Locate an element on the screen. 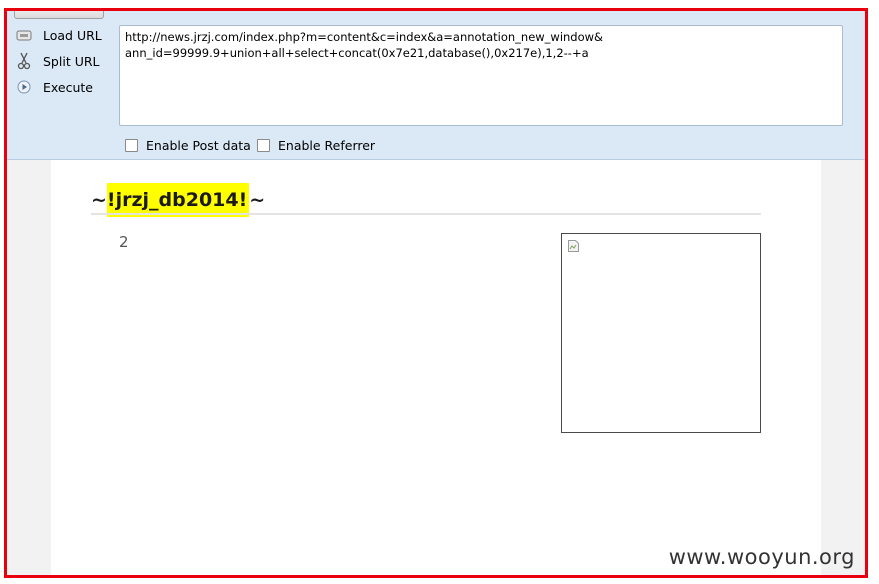  execute-button: Execute is located at coordinates (62, 87).